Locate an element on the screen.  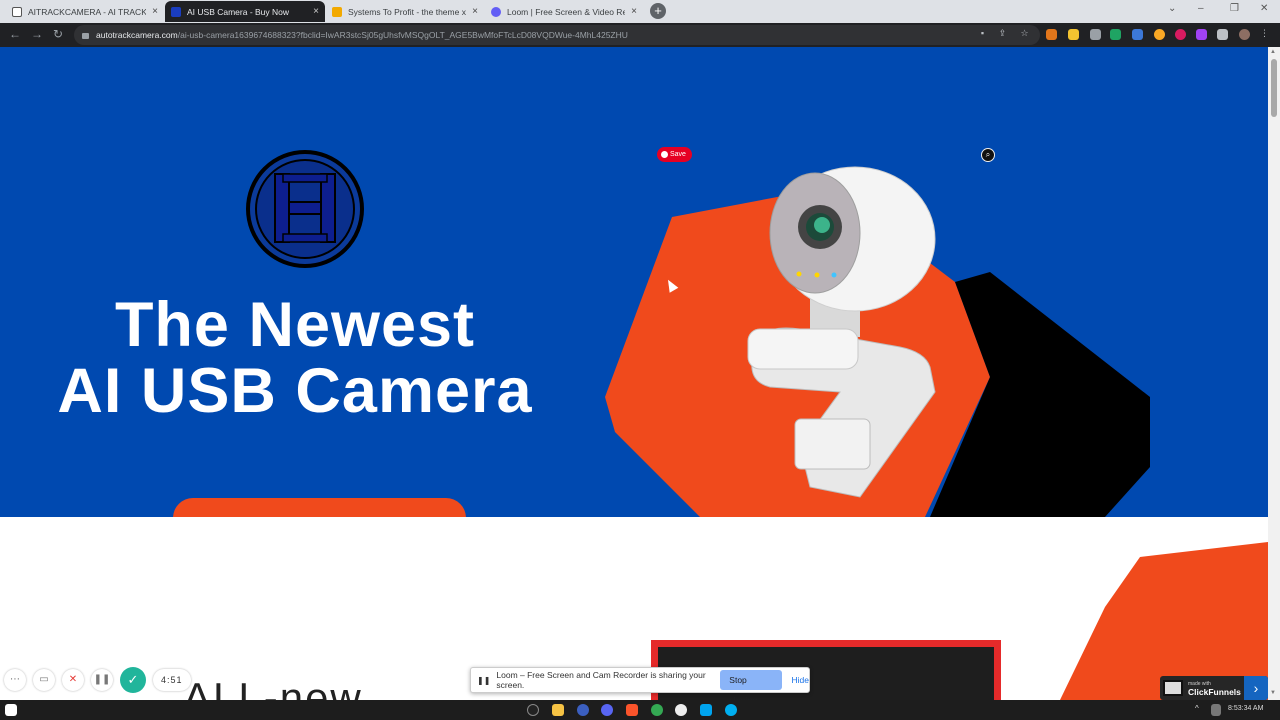
tab-title: Systems To Profit - the theme x is located at coordinates (407, 11).